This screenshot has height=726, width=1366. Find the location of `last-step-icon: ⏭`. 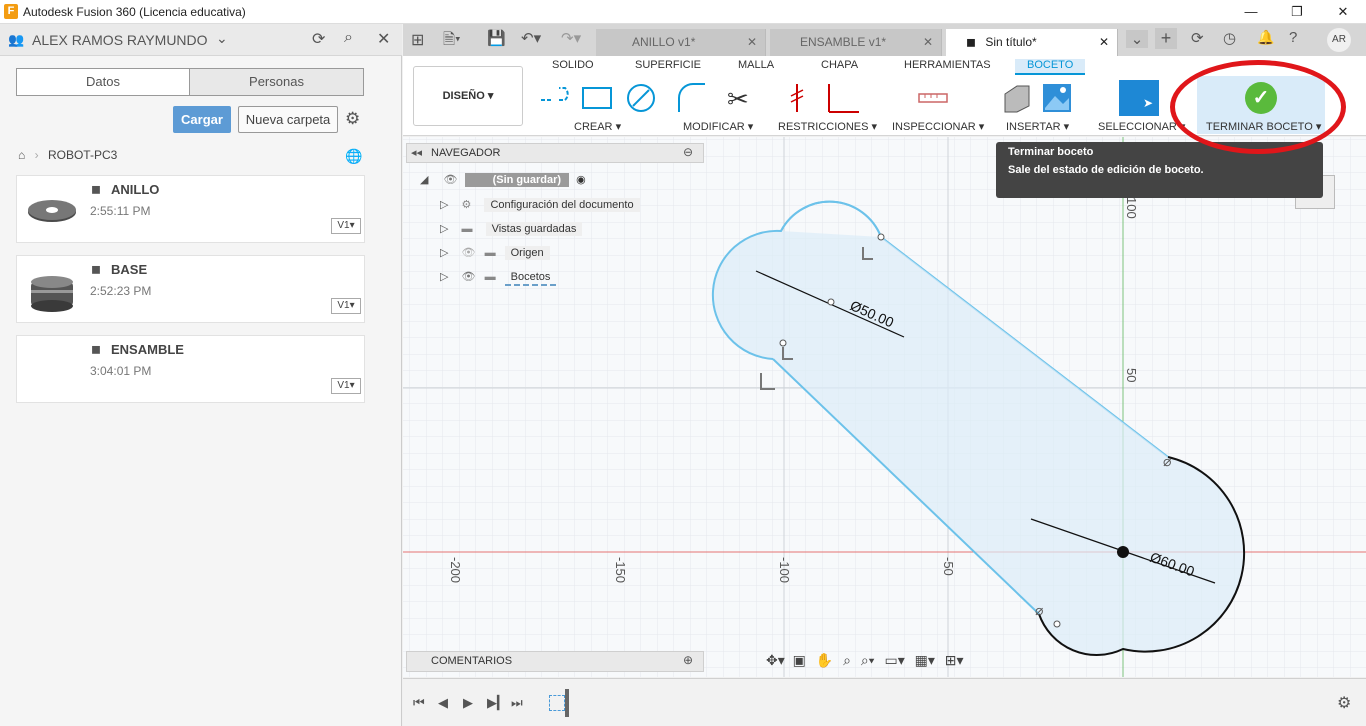

last-step-icon: ⏭ is located at coordinates (517, 703).